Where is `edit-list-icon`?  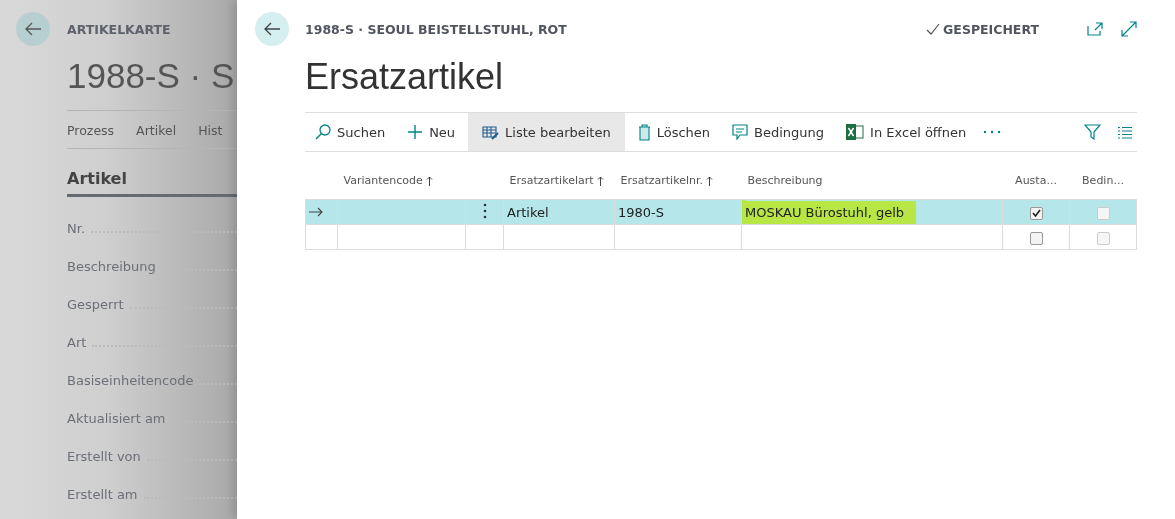 edit-list-icon is located at coordinates (491, 132).